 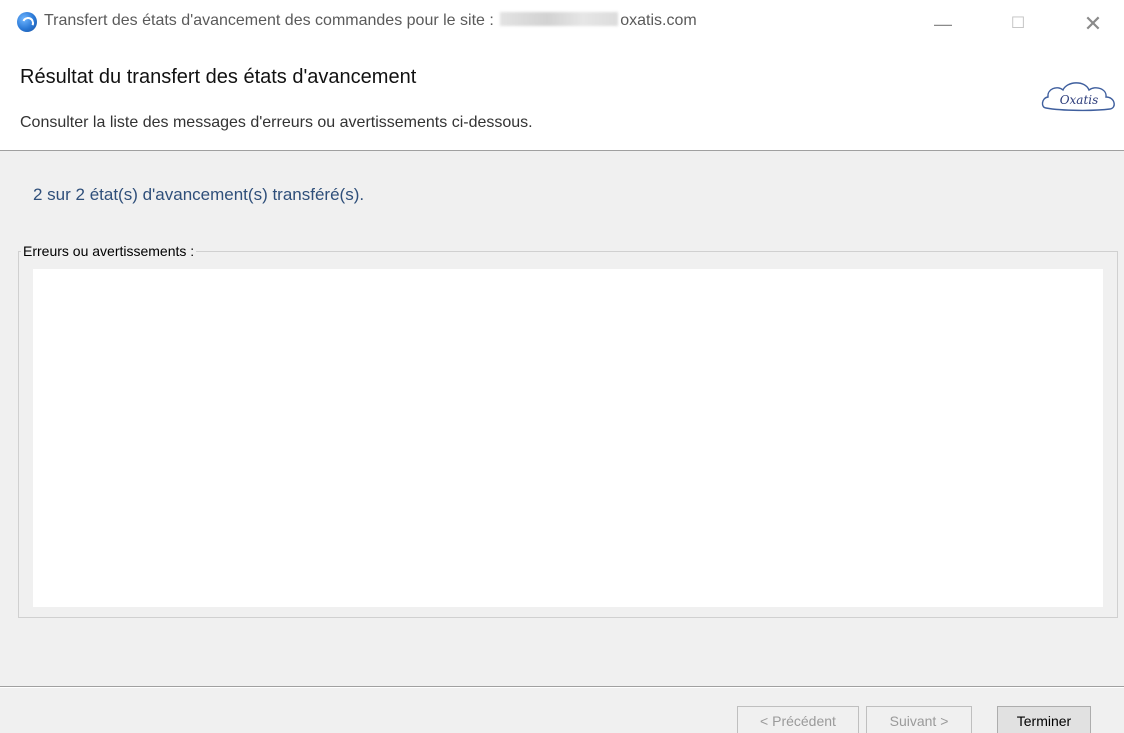 What do you see at coordinates (559, 19) in the screenshot?
I see `redacted-site-name` at bounding box center [559, 19].